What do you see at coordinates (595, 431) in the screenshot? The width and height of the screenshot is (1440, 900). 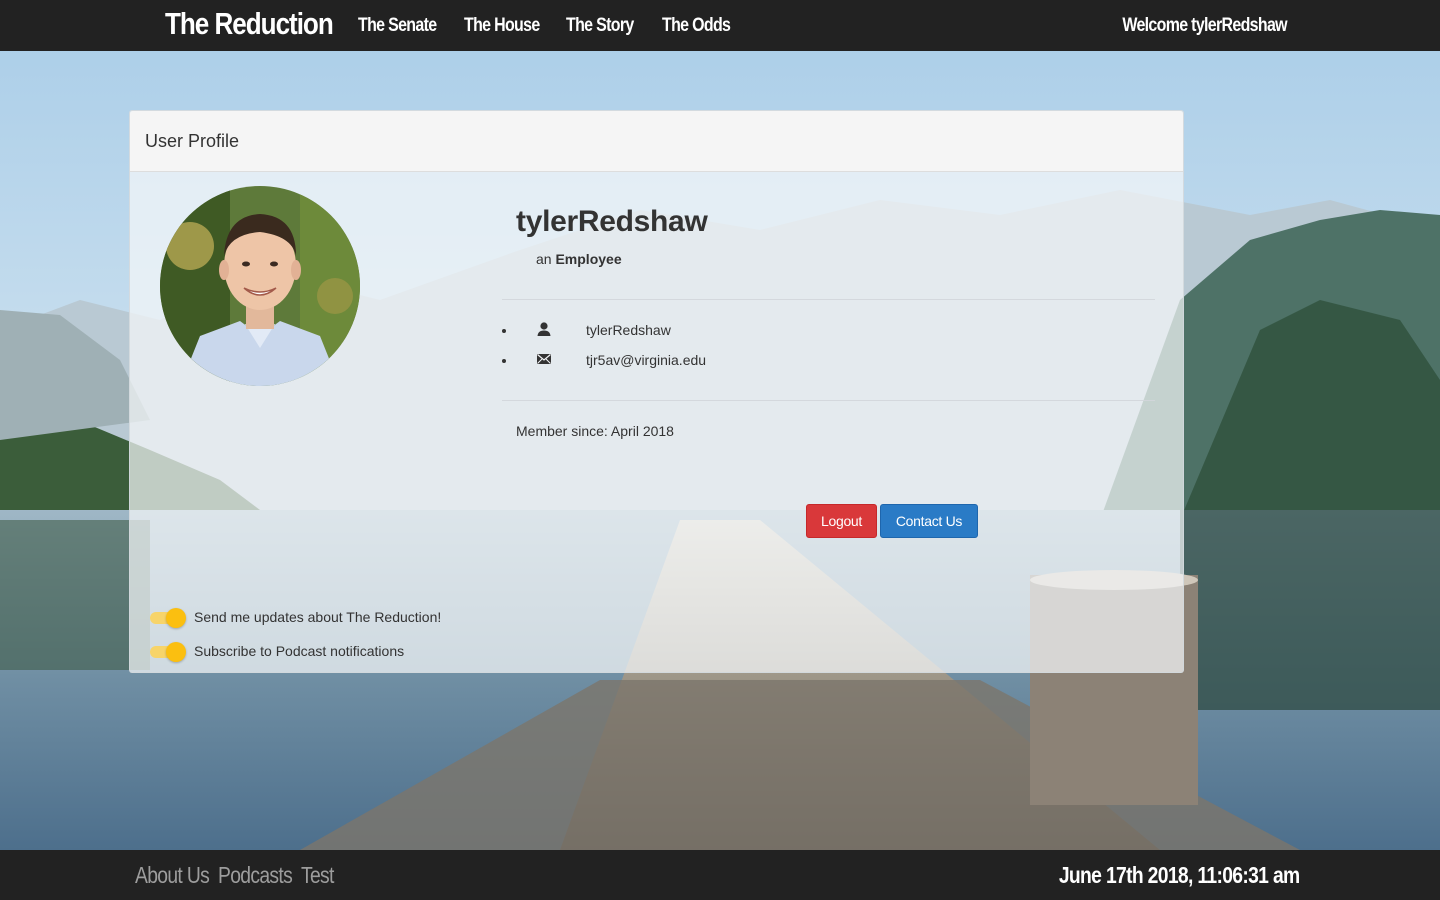 I see `member-since: Member since: April 2018` at bounding box center [595, 431].